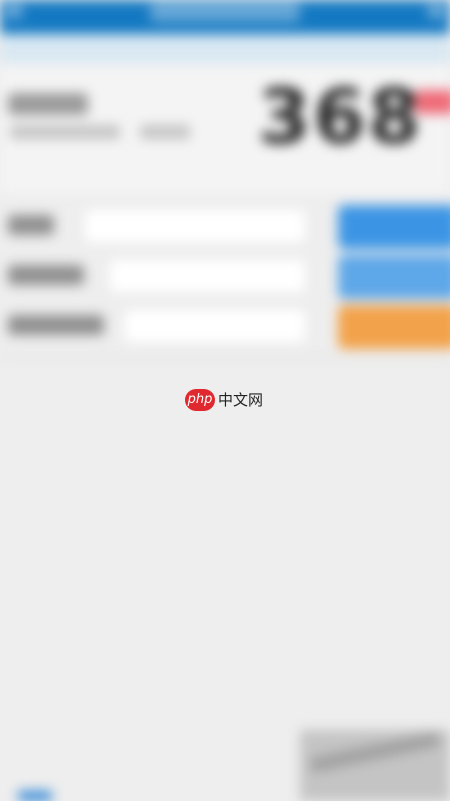 The image size is (450, 801). I want to click on user-subtitle, so click(65, 132).